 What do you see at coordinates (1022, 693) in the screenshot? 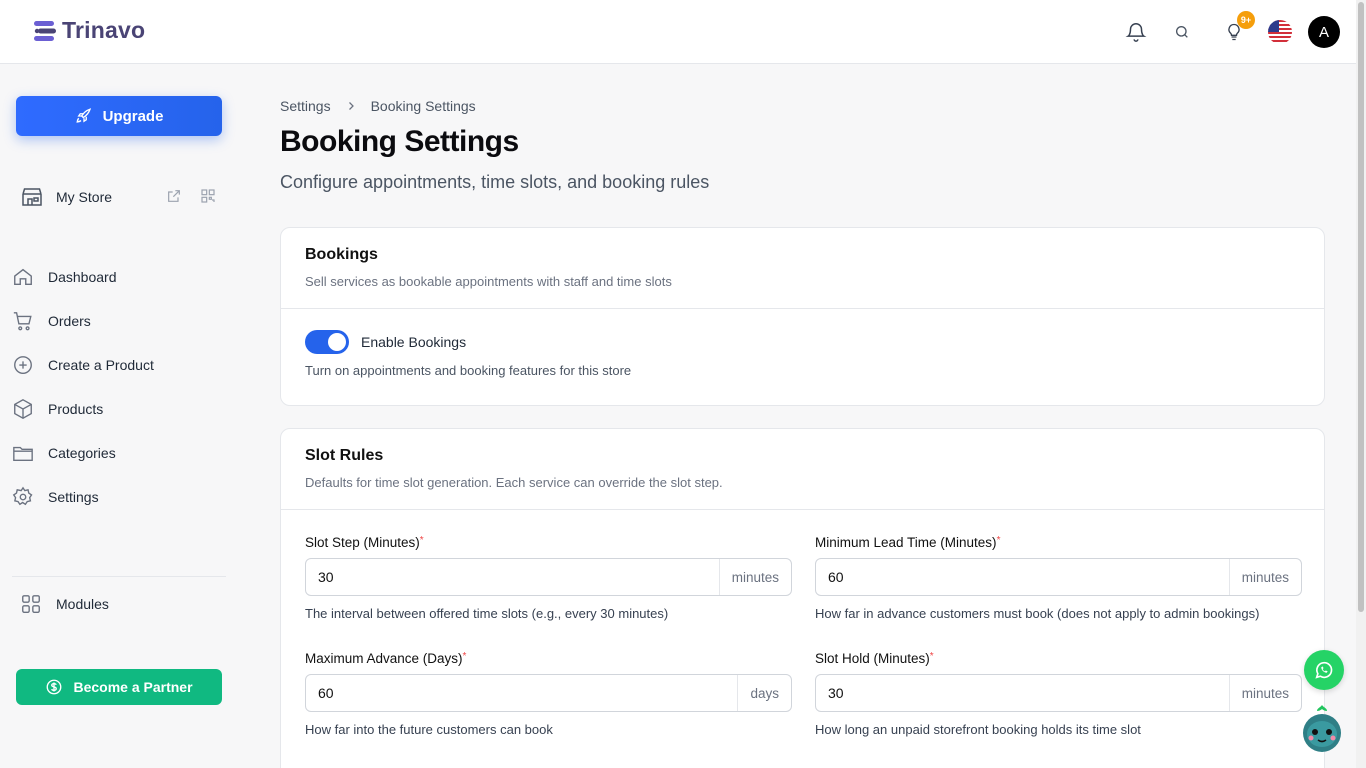
I see `slot-hold-input` at bounding box center [1022, 693].